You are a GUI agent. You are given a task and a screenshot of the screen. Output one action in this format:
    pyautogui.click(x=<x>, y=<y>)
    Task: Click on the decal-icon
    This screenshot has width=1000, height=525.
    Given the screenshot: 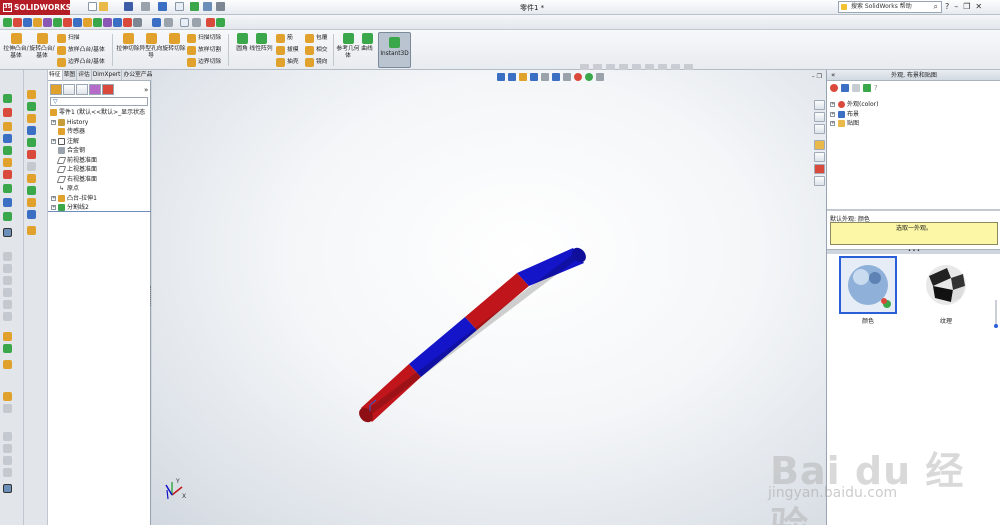 What is the action you would take?
    pyautogui.click(x=856, y=88)
    